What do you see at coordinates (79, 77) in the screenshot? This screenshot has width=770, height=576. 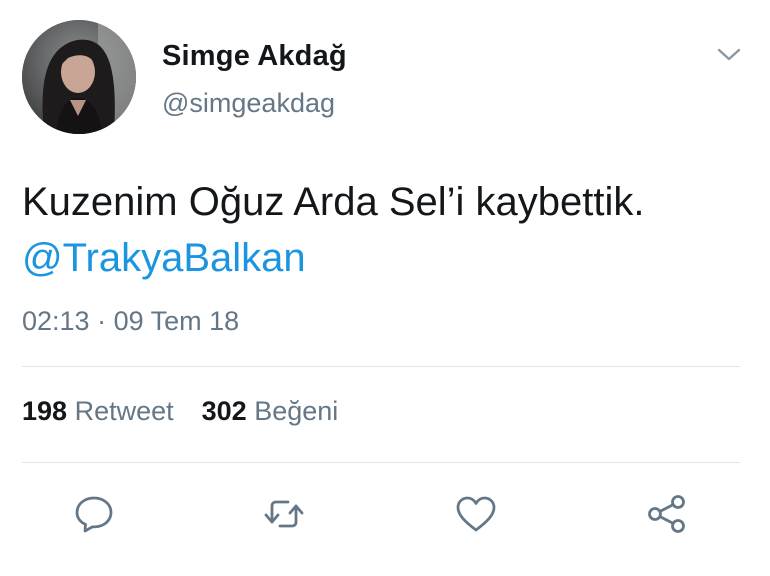 I see `avatar` at bounding box center [79, 77].